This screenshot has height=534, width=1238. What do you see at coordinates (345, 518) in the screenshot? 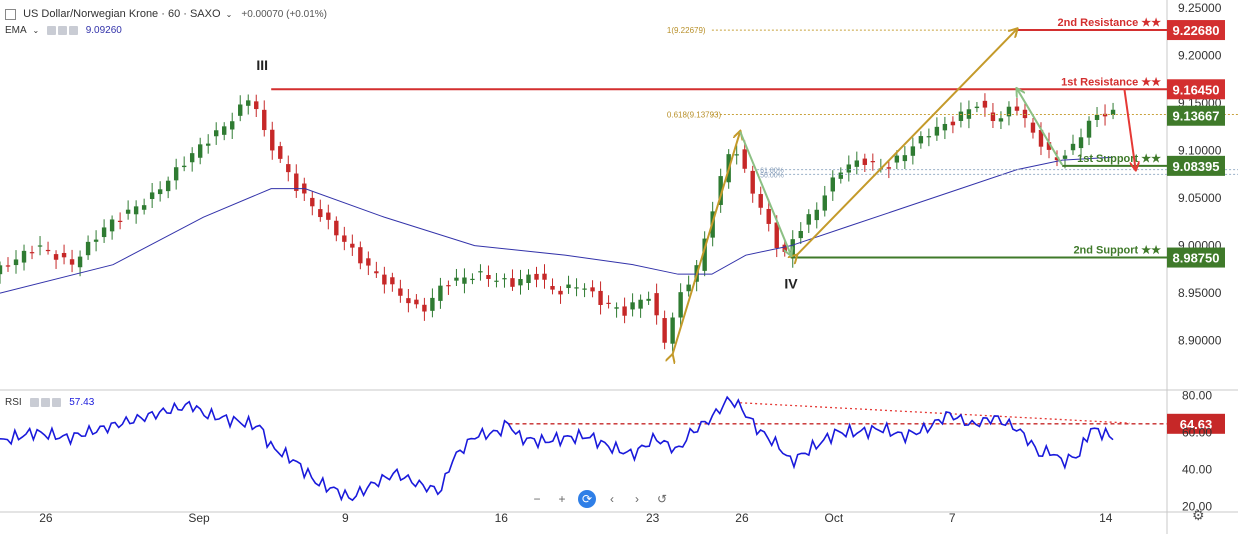
I see `date-tick-label: 9` at bounding box center [345, 518].